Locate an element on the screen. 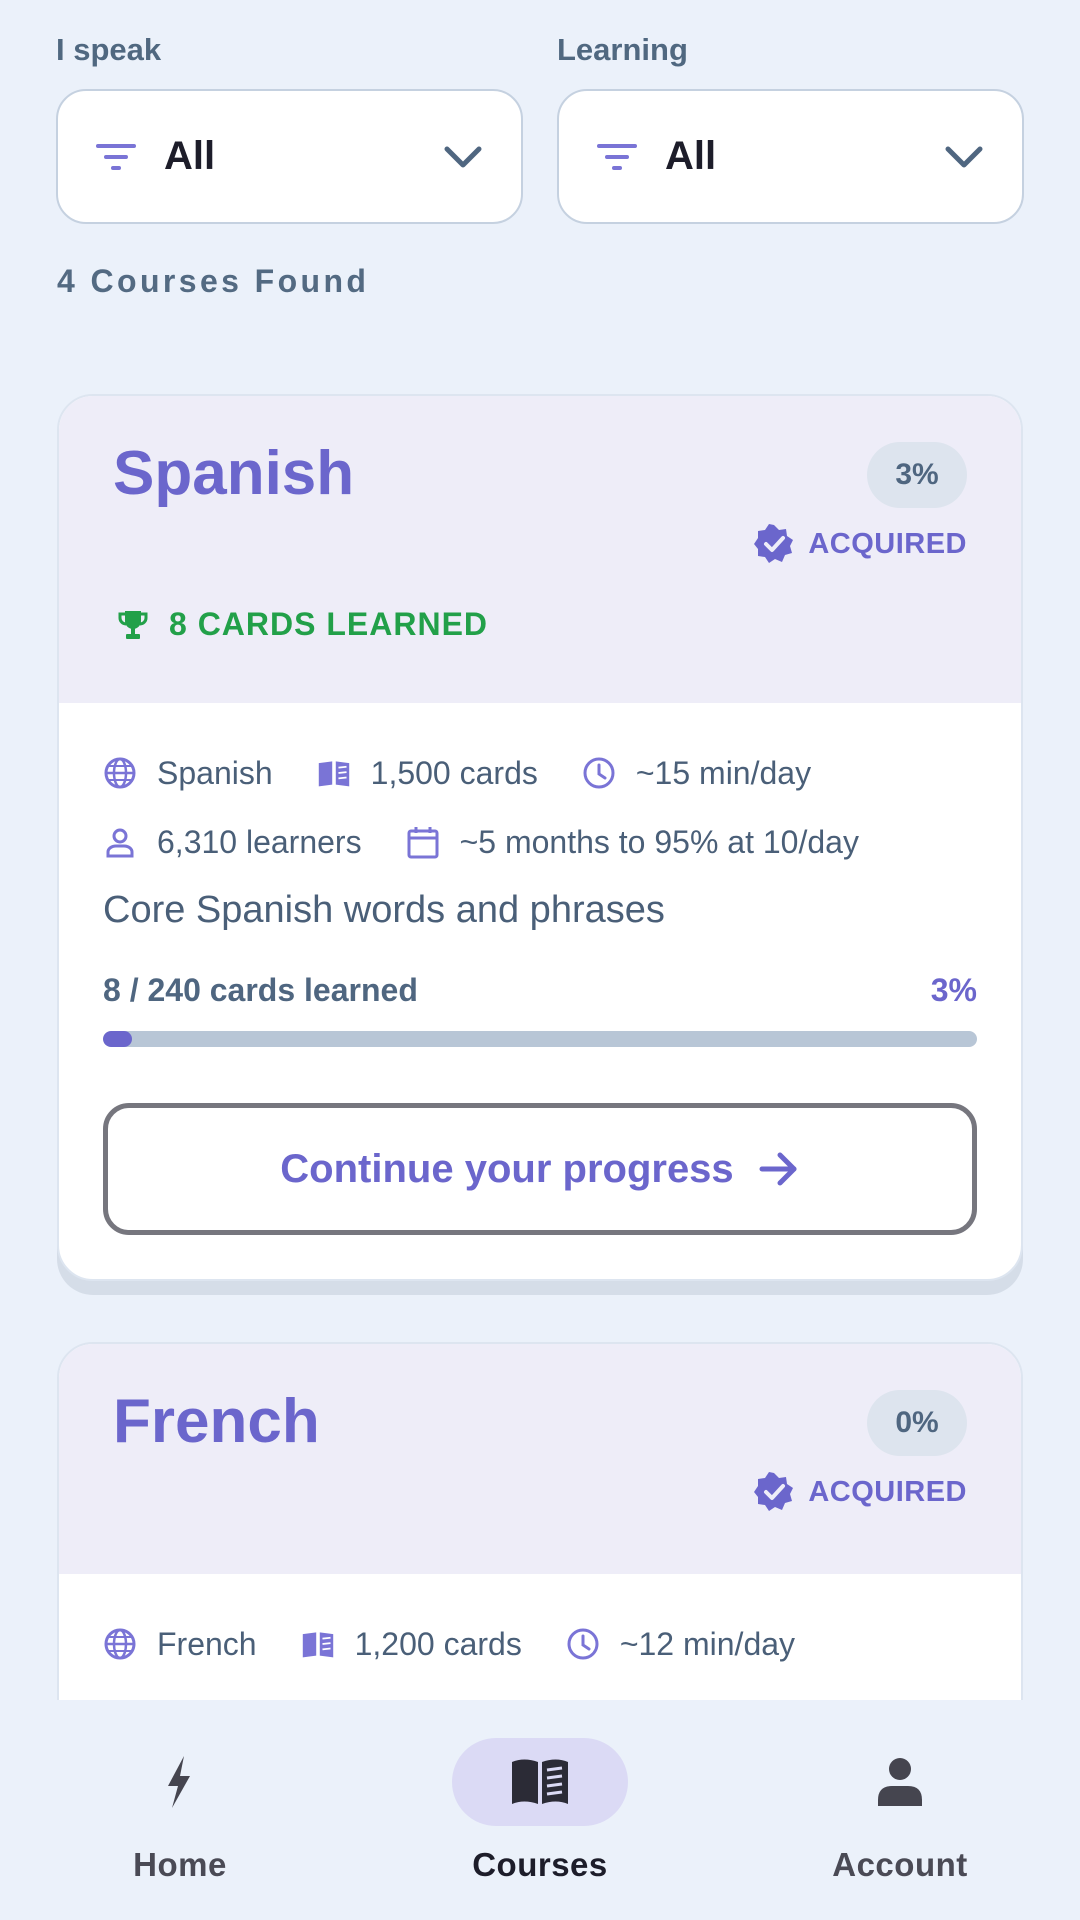  nav-account: Account is located at coordinates (900, 1811).